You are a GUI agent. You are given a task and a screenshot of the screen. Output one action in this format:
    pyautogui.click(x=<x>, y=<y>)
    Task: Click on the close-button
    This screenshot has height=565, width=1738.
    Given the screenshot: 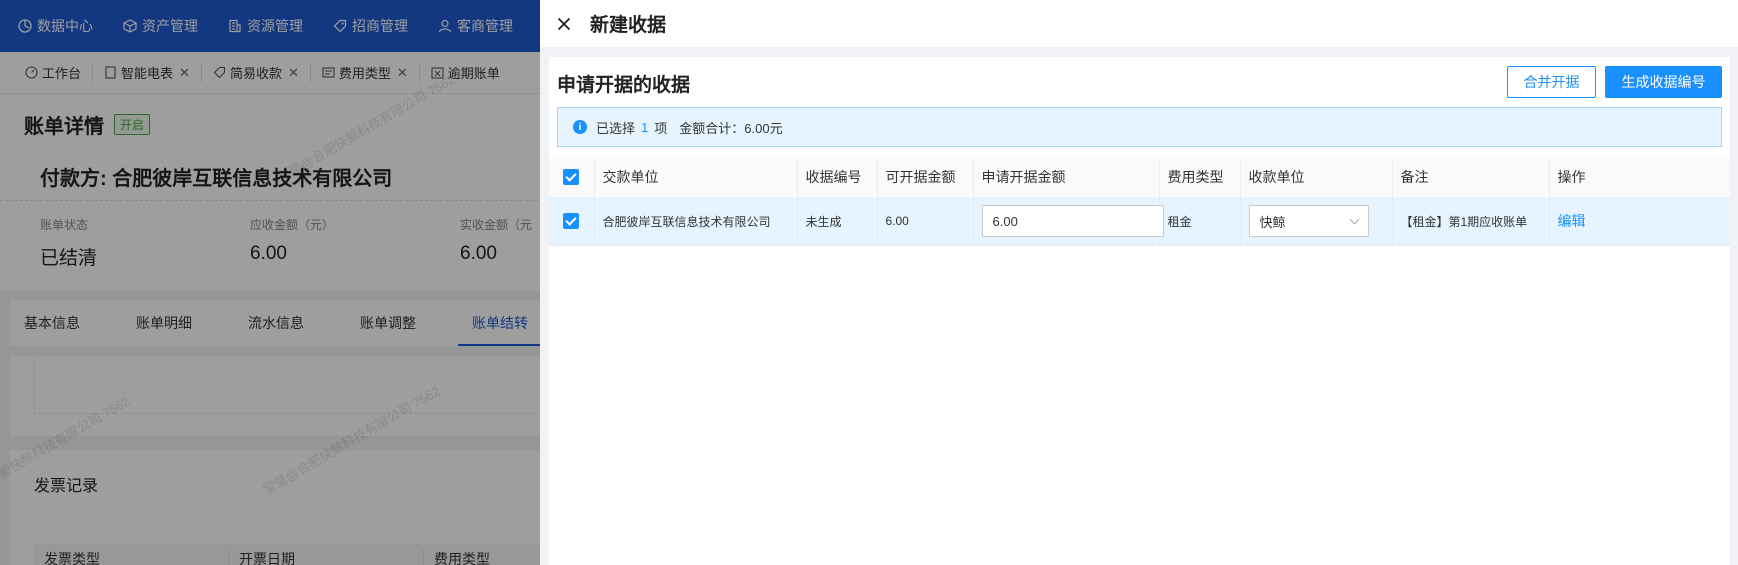 What is the action you would take?
    pyautogui.click(x=564, y=24)
    